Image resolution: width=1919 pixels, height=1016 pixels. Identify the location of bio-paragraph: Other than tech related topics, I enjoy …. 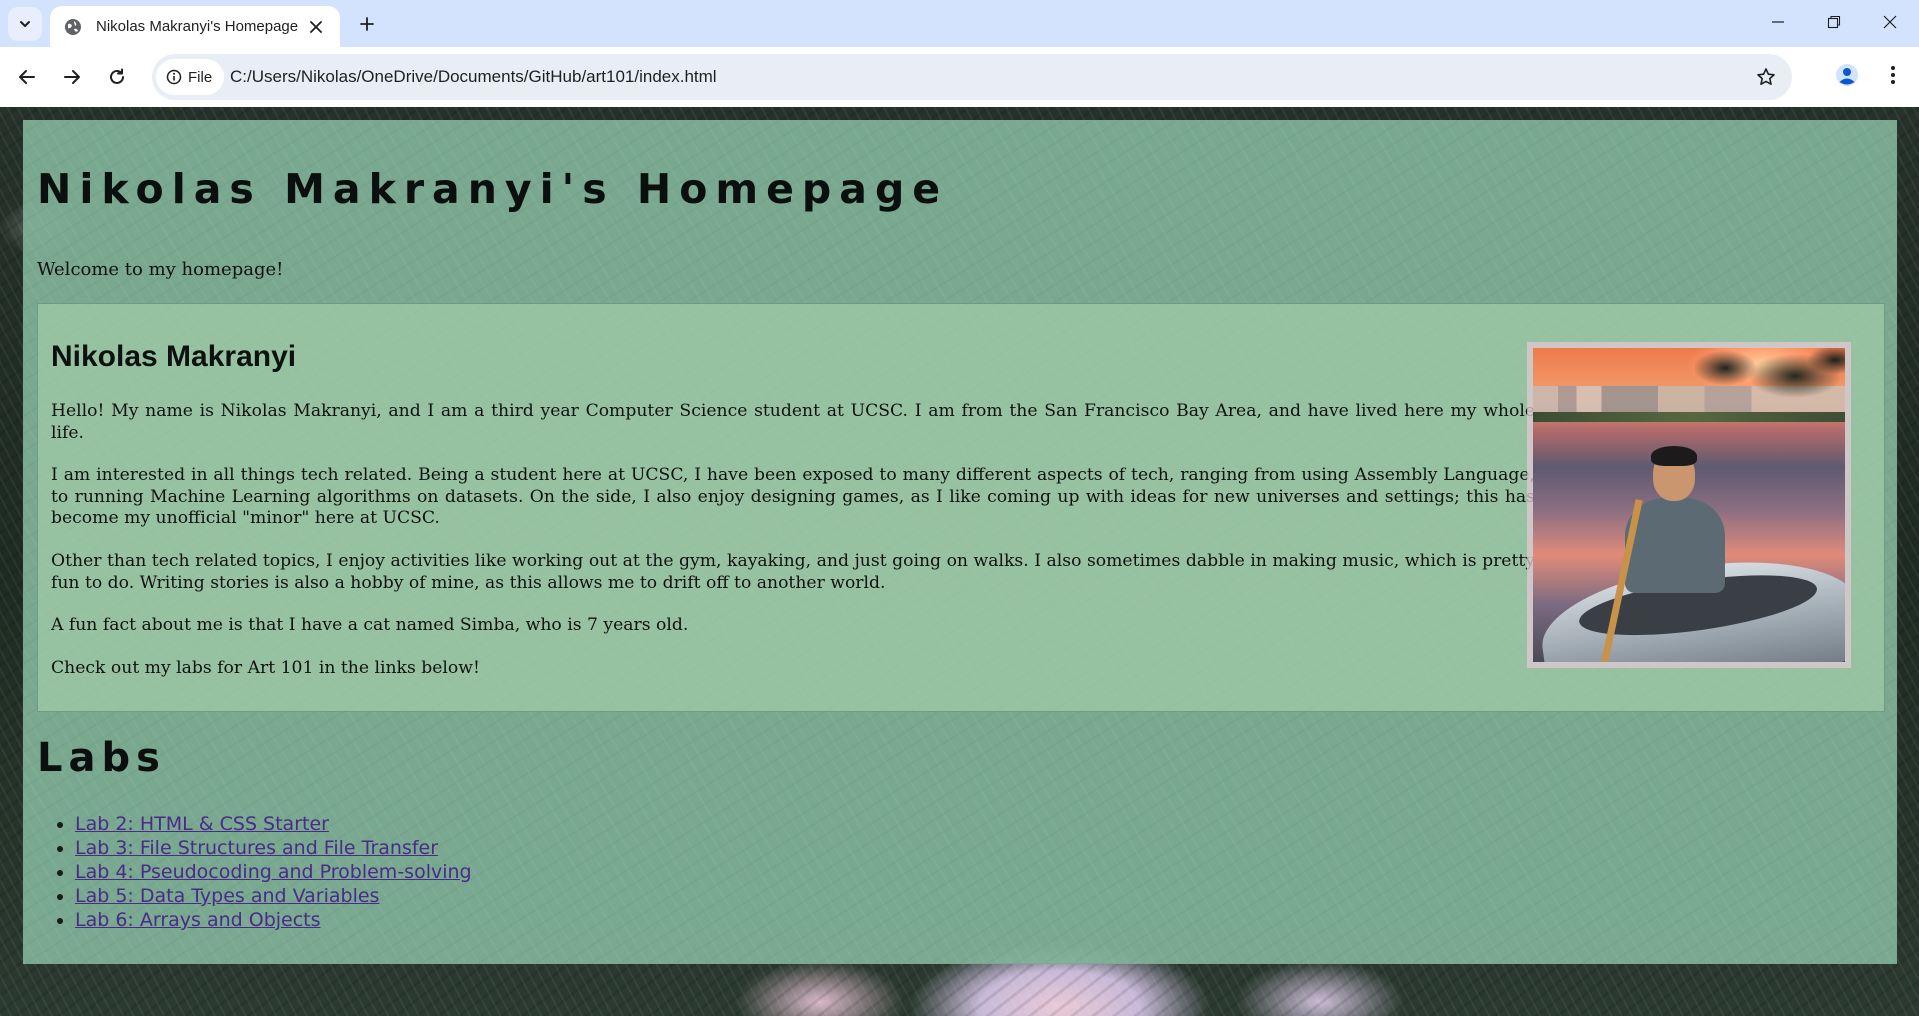
(793, 571).